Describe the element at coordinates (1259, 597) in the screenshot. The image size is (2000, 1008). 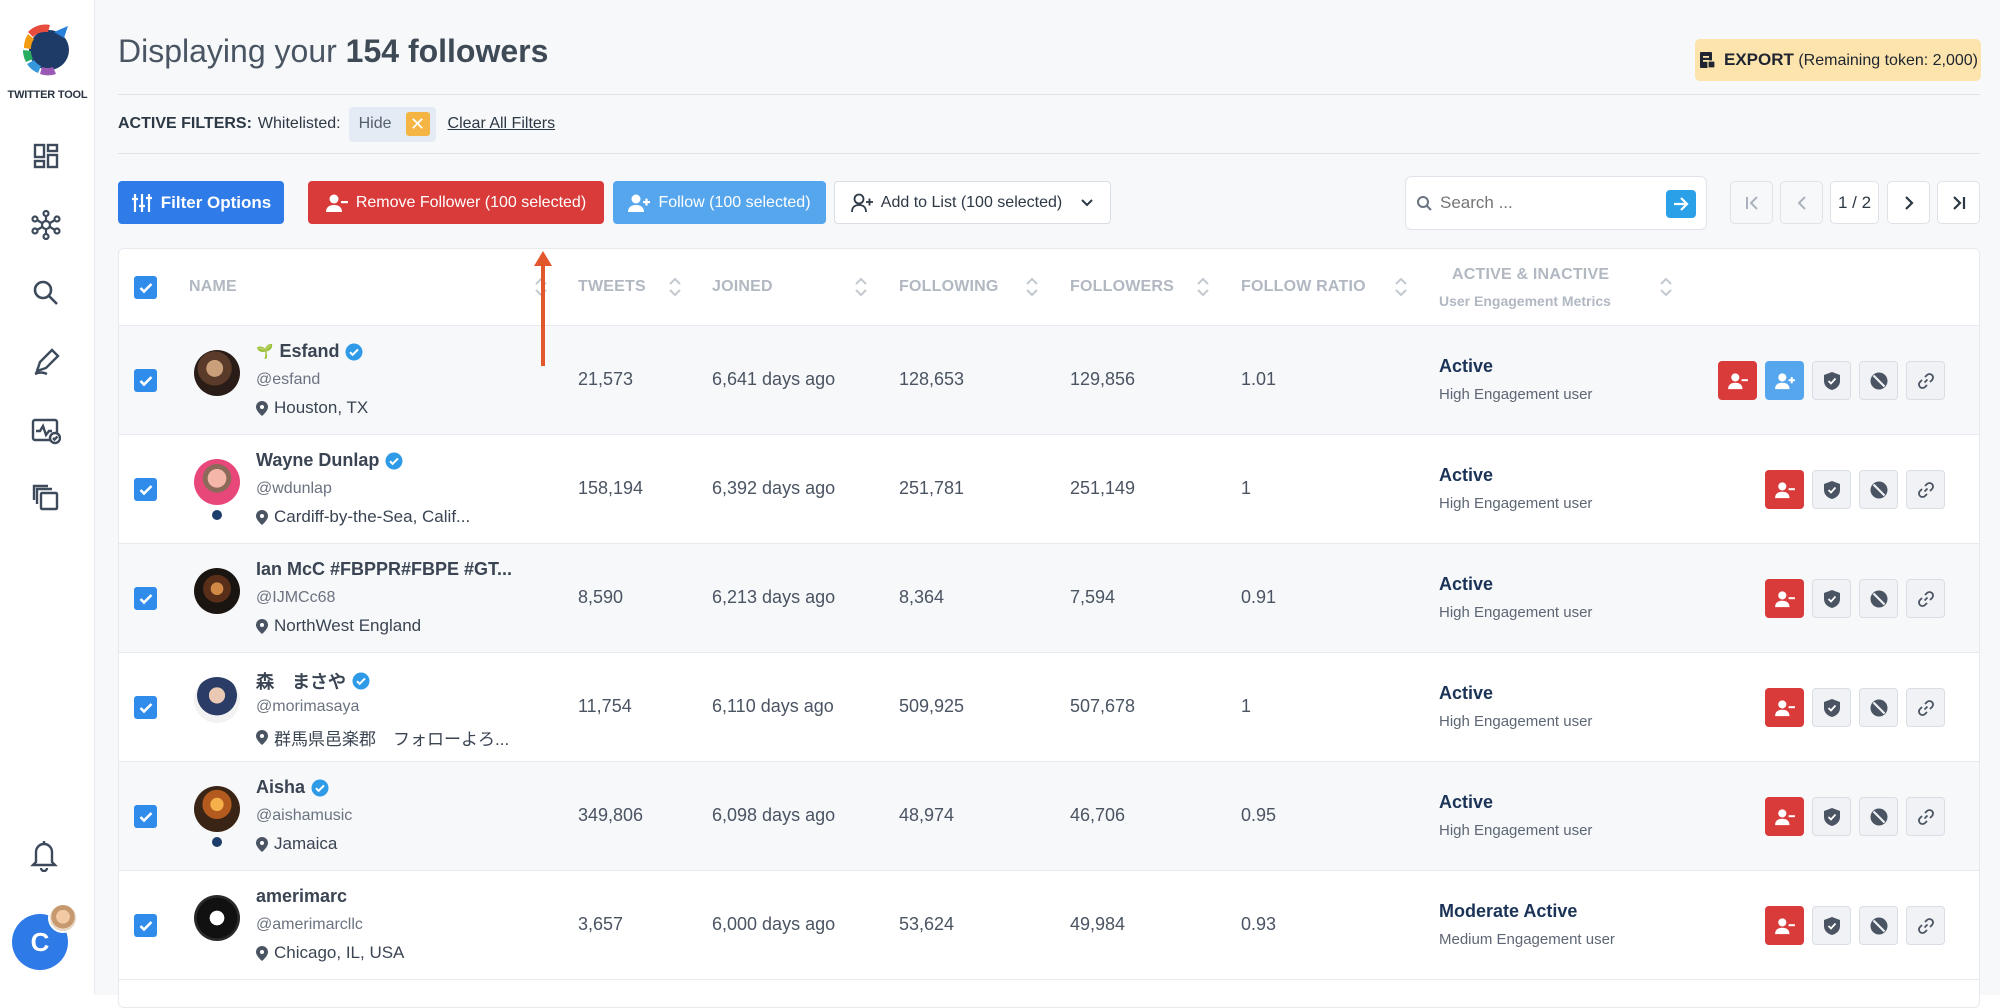
I see `follow-ratio: 0.91` at that location.